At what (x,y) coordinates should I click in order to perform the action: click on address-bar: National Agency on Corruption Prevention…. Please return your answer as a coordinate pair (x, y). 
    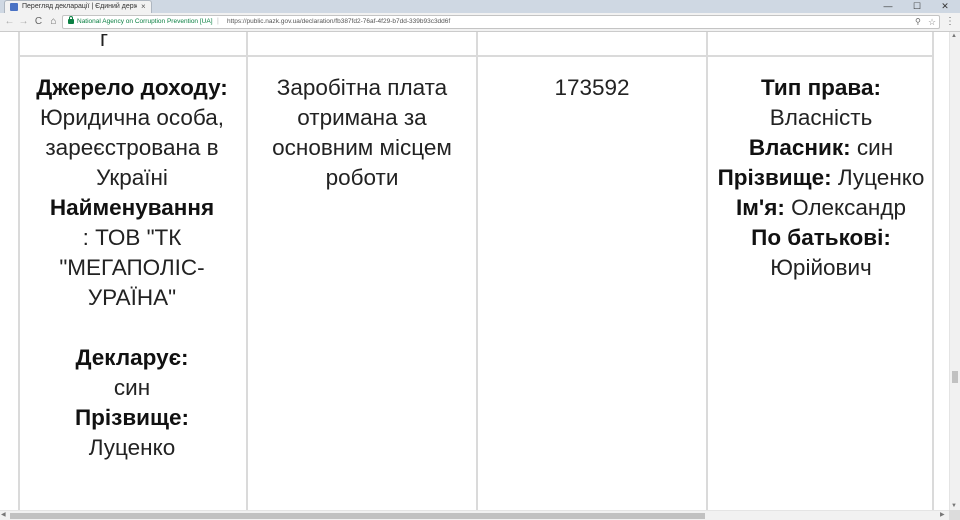
    Looking at the image, I should click on (501, 22).